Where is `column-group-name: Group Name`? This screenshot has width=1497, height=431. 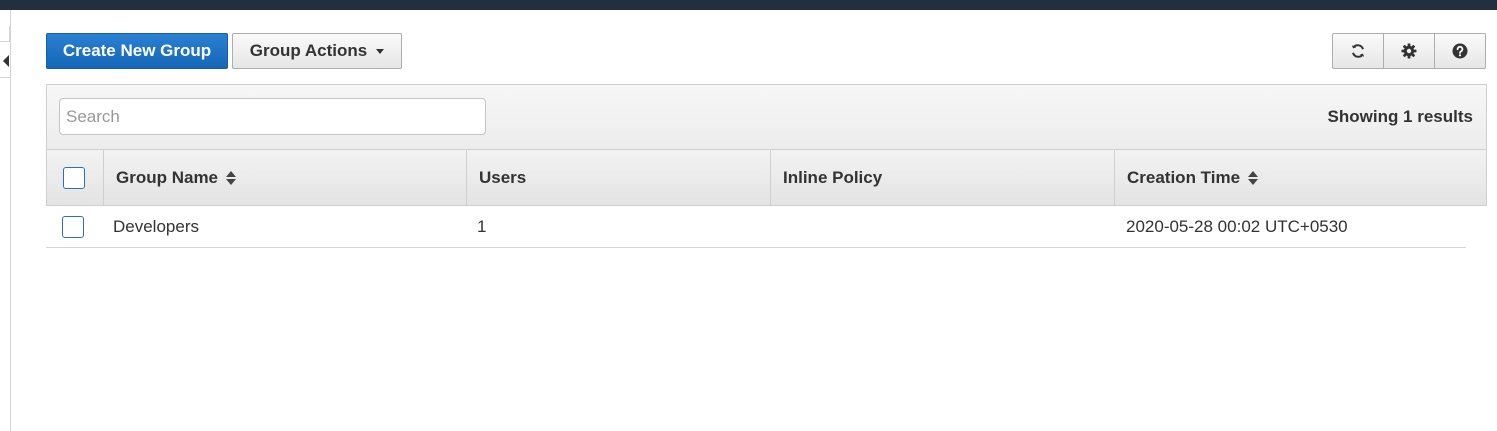 column-group-name: Group Name is located at coordinates (284, 177).